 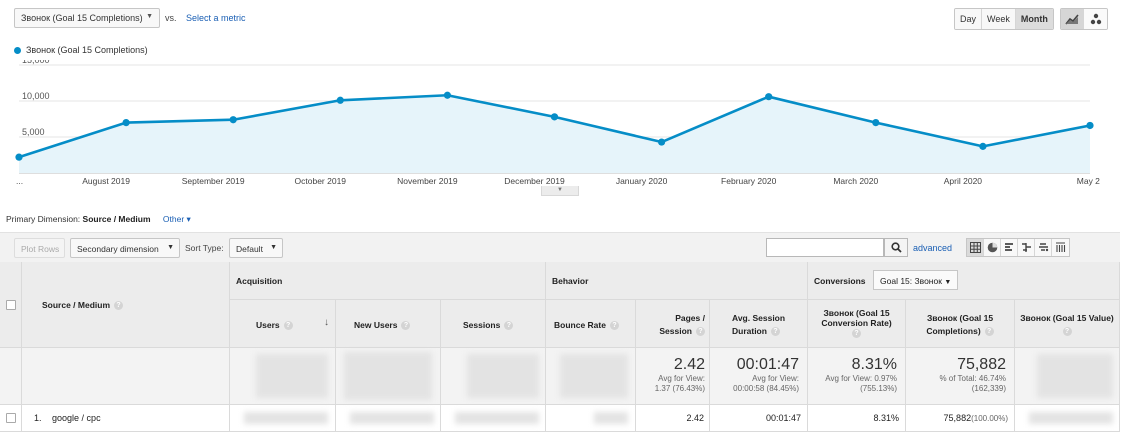 I want to click on row-users-cell, so click(x=283, y=418).